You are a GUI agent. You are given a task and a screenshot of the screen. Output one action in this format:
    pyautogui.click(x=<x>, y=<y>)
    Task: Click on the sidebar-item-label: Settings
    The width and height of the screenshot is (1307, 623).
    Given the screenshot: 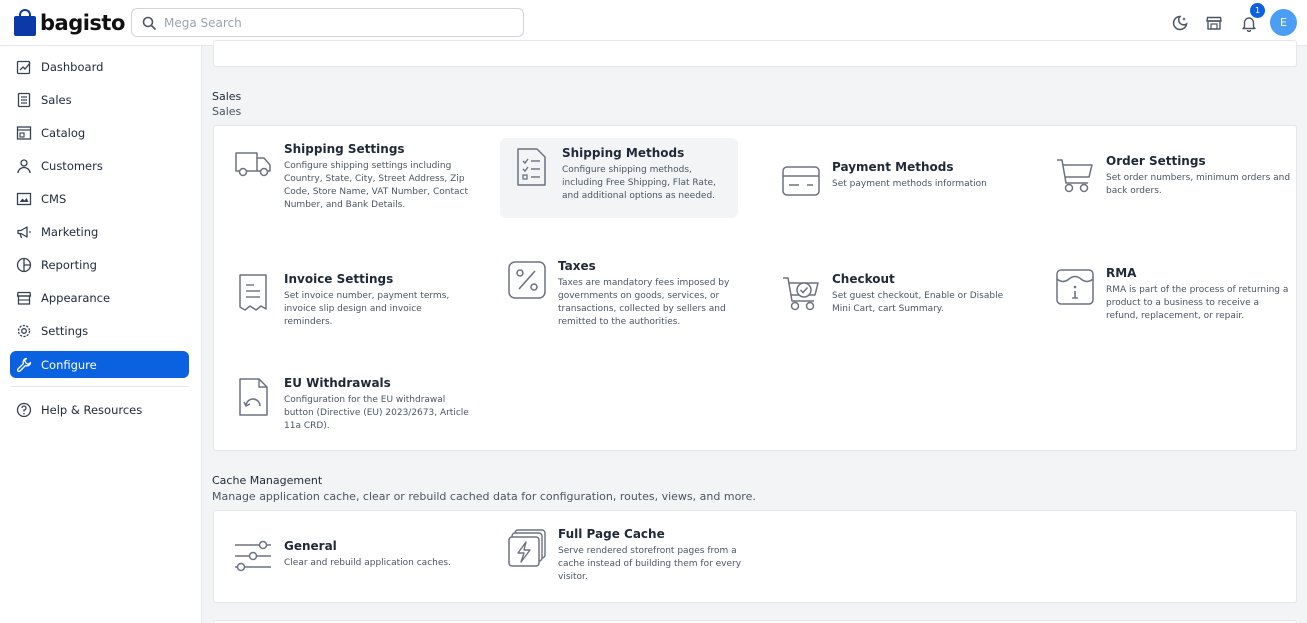 What is the action you would take?
    pyautogui.click(x=65, y=330)
    